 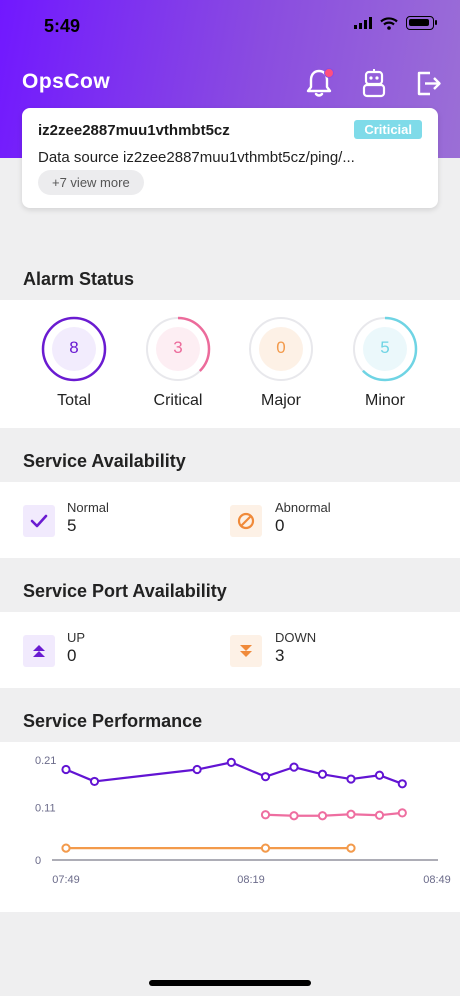 I want to click on normal-label: Normal, so click(x=88, y=507).